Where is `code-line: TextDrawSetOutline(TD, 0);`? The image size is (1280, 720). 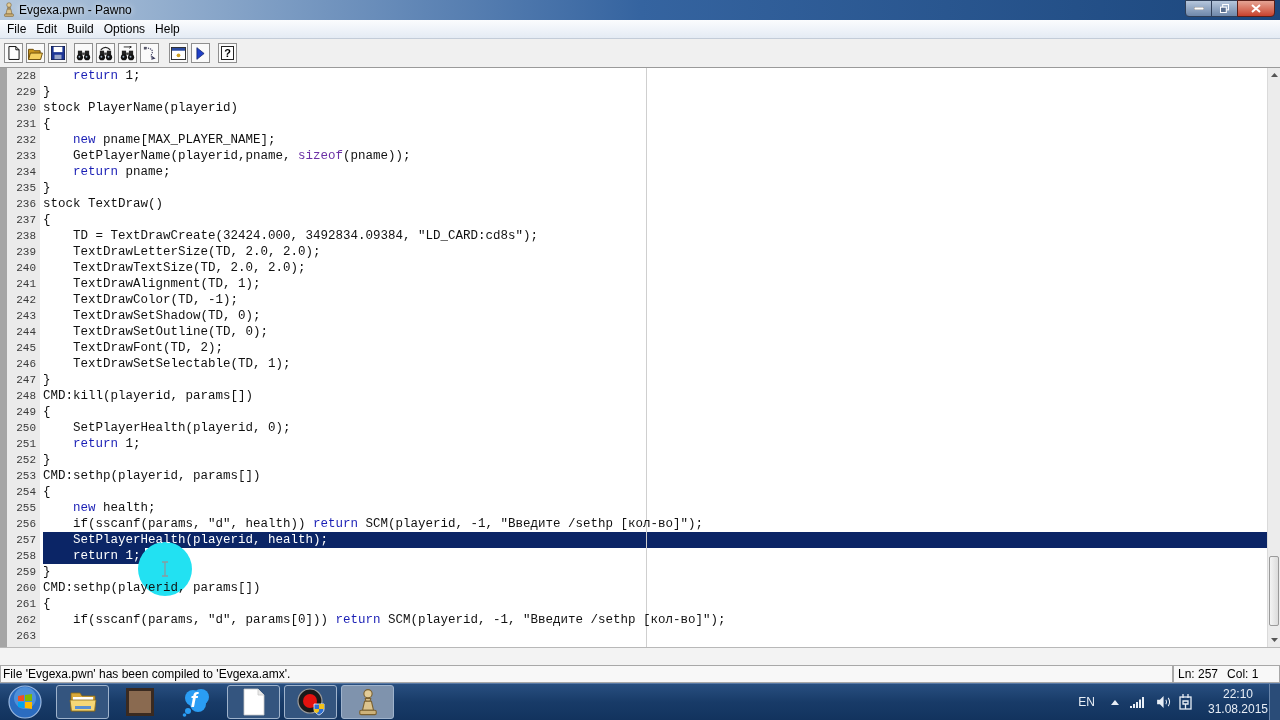 code-line: TextDrawSetOutline(TD, 0); is located at coordinates (171, 332).